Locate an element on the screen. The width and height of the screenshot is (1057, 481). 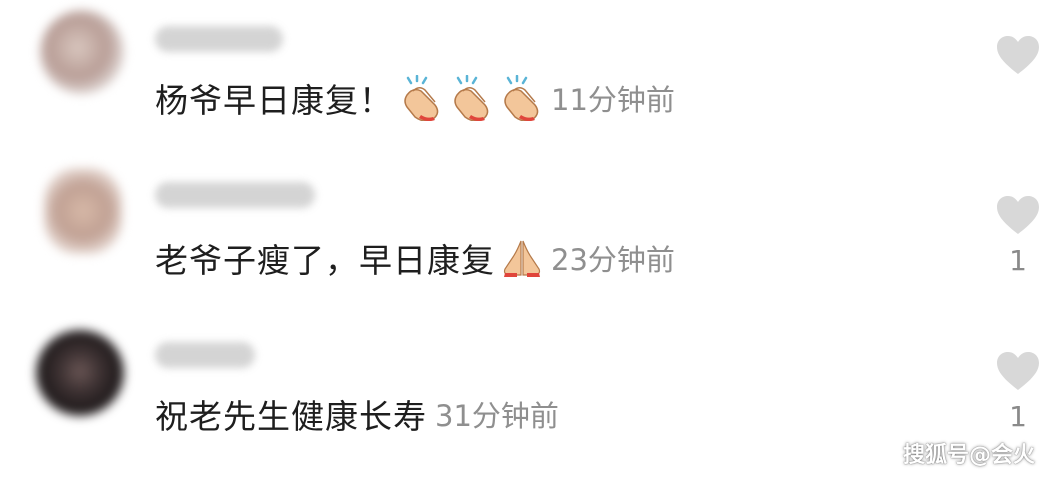
comment-content: 祝老先生健康长寿 31分钟前 is located at coordinates (357, 414).